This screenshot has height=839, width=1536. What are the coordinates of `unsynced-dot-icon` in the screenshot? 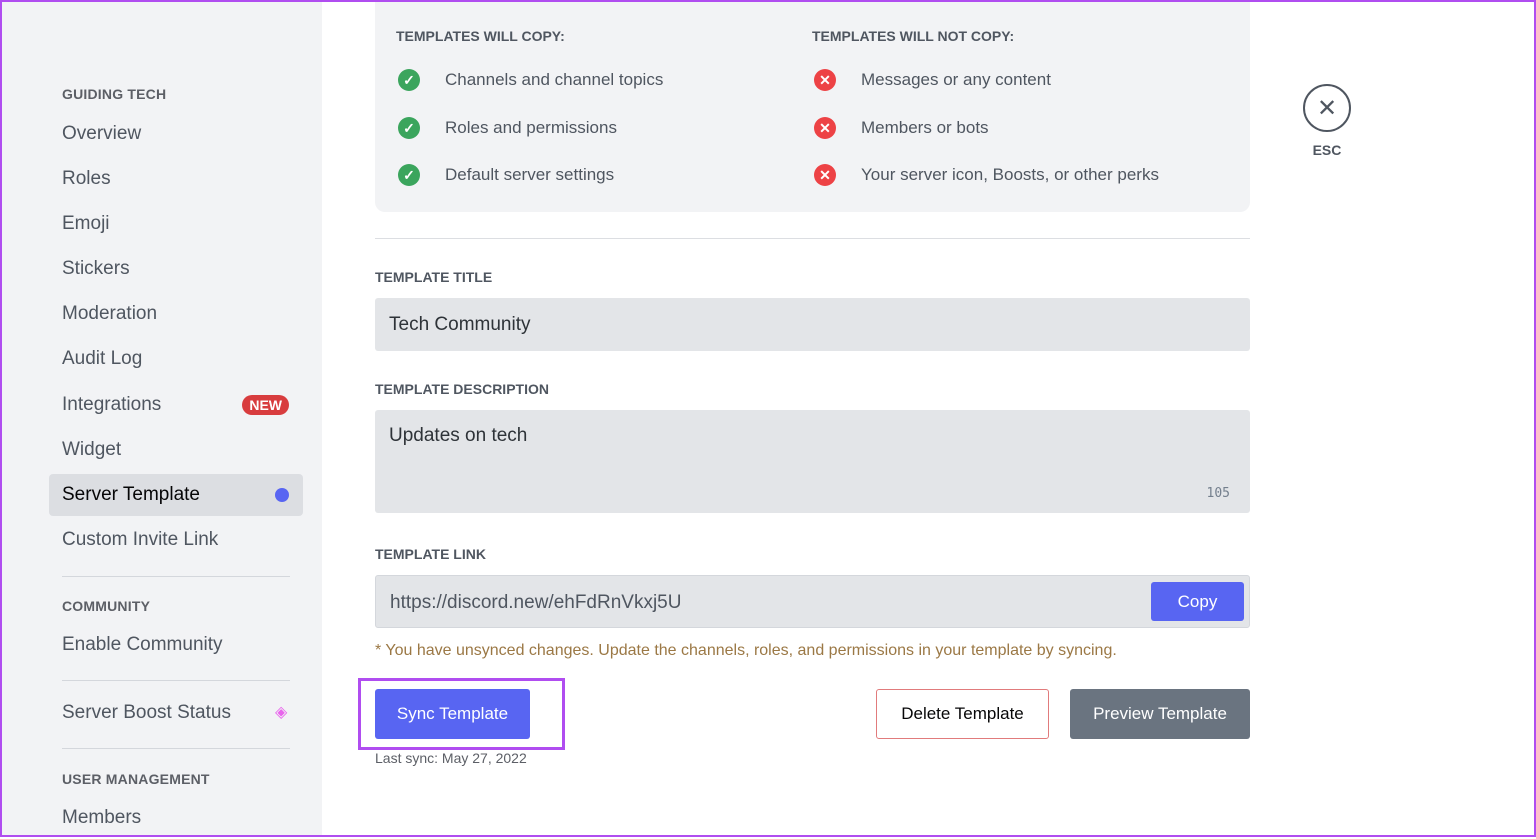 It's located at (282, 495).